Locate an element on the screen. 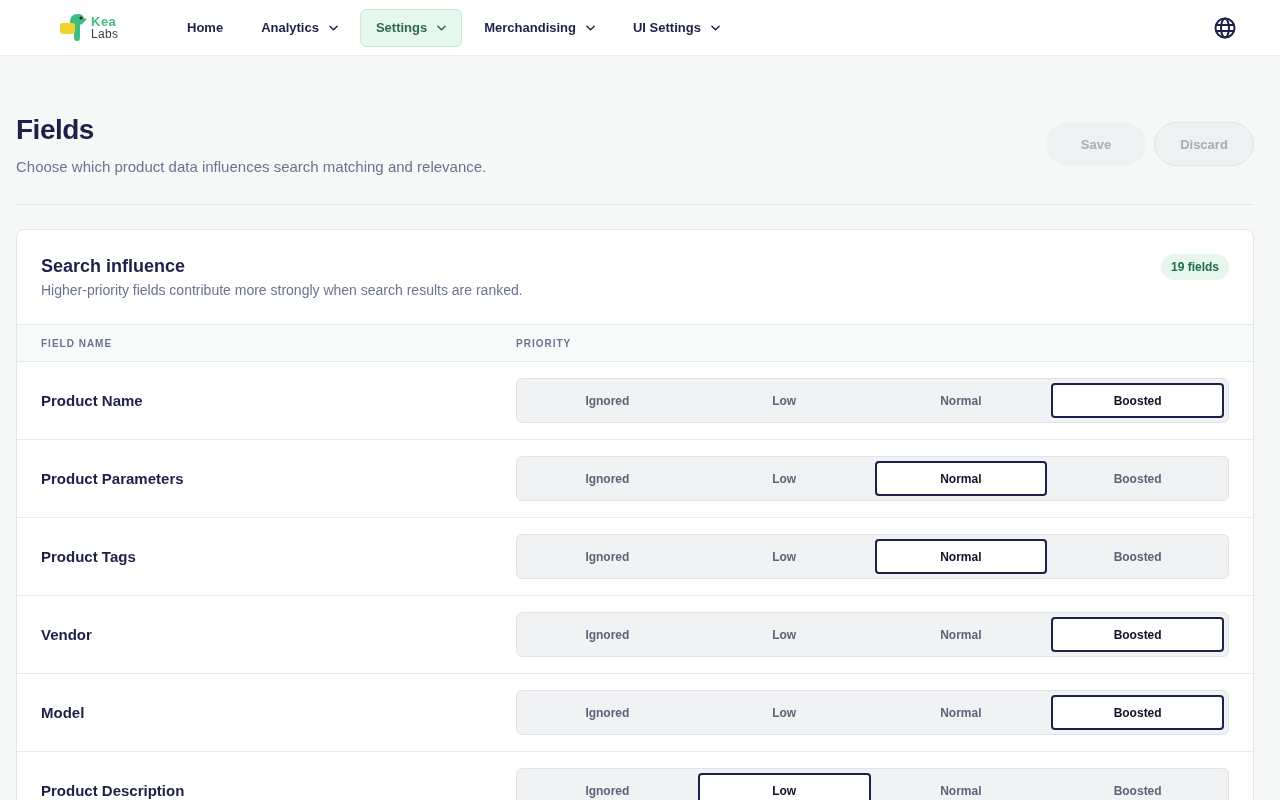 This screenshot has width=1280, height=800. nav-menu-item: Analytics is located at coordinates (299, 27).